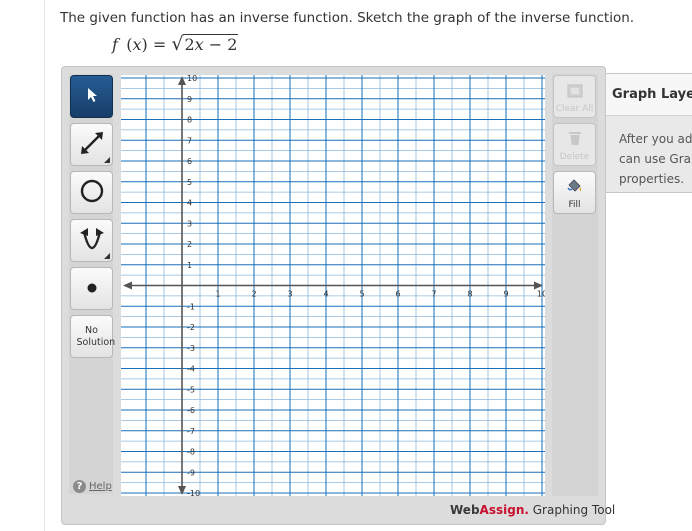 The height and width of the screenshot is (531, 692). I want to click on no-solution-button: No Solution, so click(93, 336).